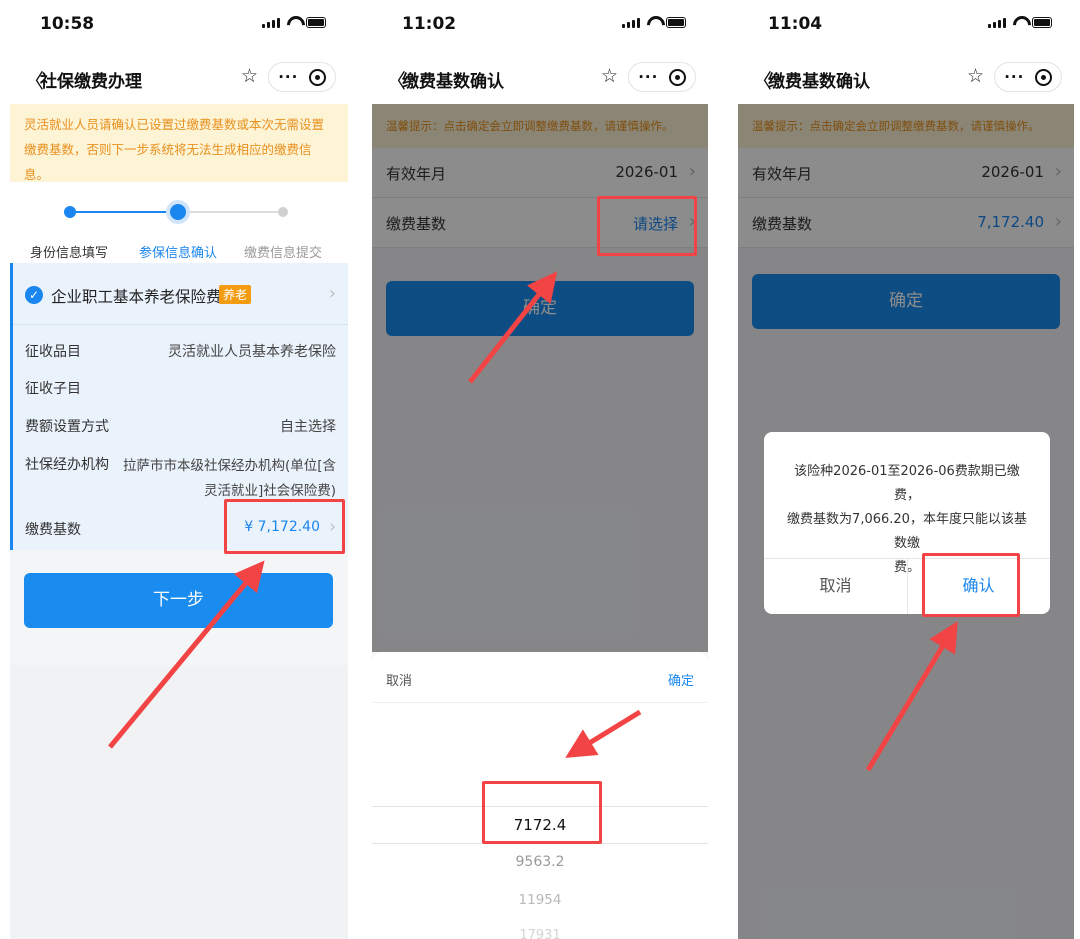  I want to click on info-key: 征收品目, so click(53, 352).